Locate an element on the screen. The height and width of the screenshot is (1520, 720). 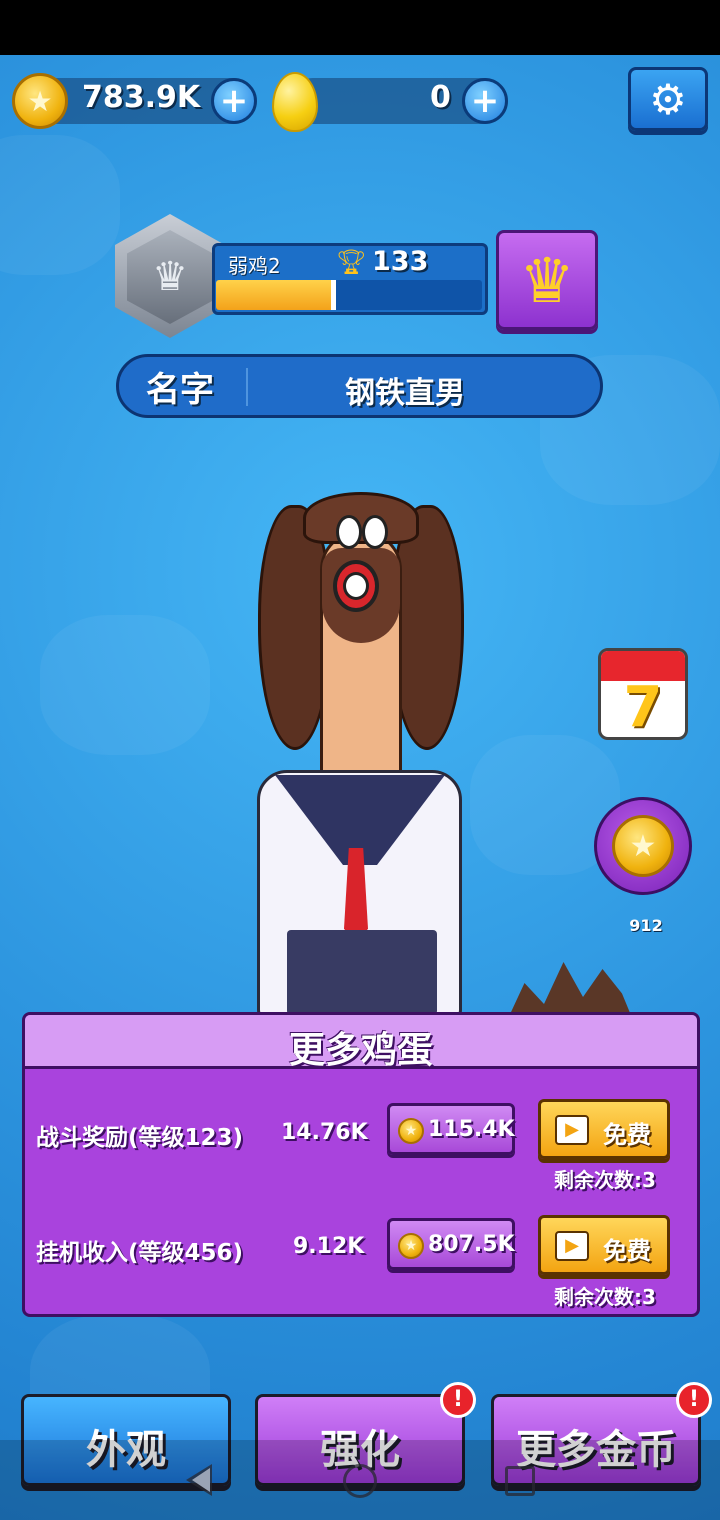
idle-income-upgrade-button: ★ 807.5K is located at coordinates (451, 1244).